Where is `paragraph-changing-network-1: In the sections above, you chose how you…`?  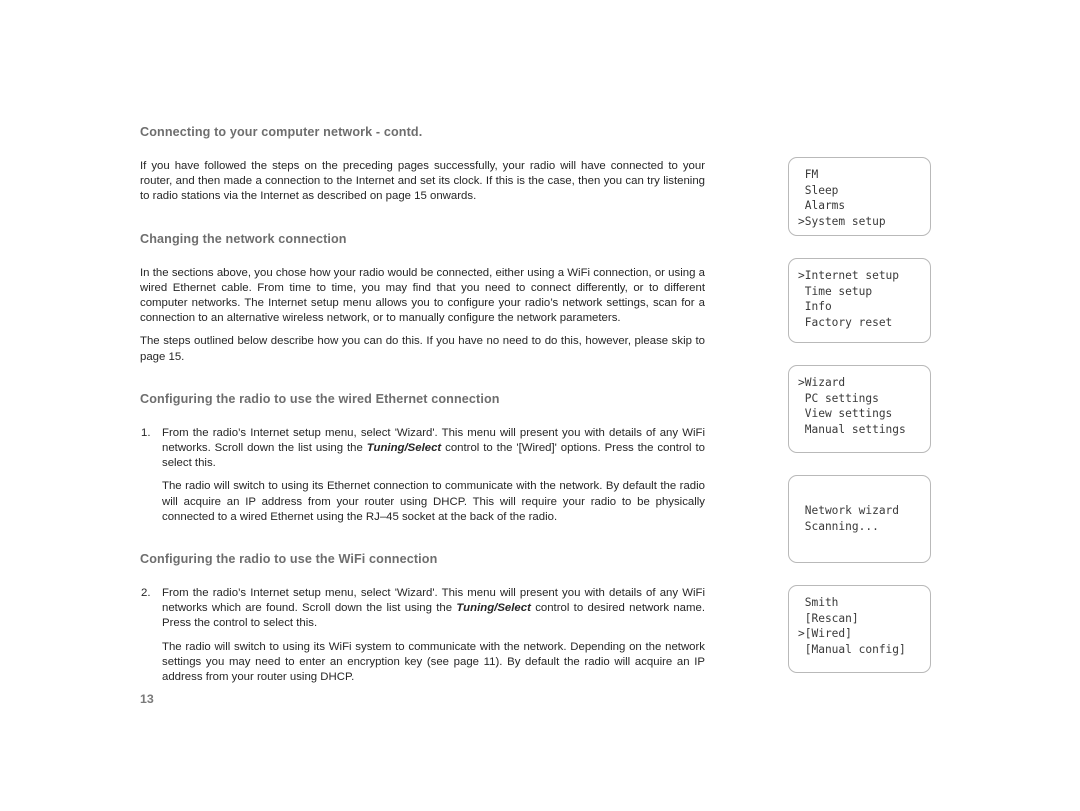
paragraph-changing-network-1: In the sections above, you chose how you… is located at coordinates (422, 295).